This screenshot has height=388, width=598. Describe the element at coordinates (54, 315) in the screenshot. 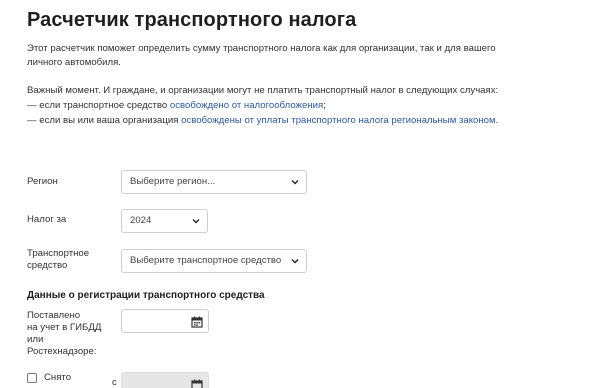

I see `registered-label-line1: Поставлено` at that location.